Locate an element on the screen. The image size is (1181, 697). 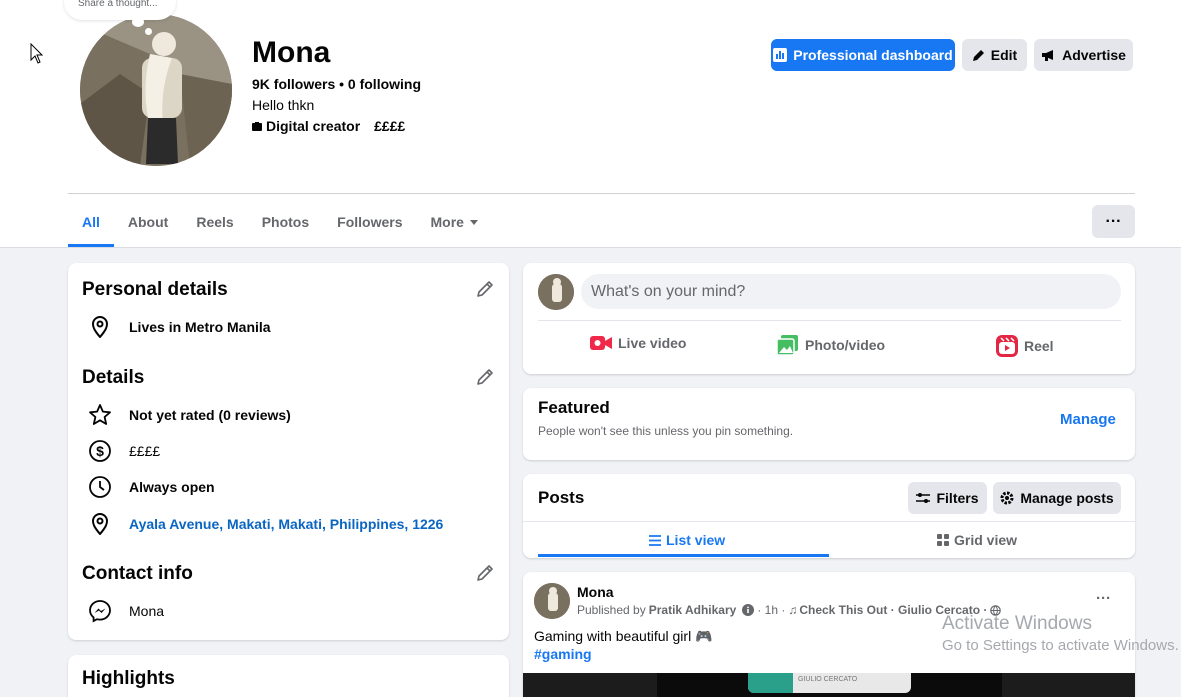
advertise-button: Advertise is located at coordinates (1083, 55).